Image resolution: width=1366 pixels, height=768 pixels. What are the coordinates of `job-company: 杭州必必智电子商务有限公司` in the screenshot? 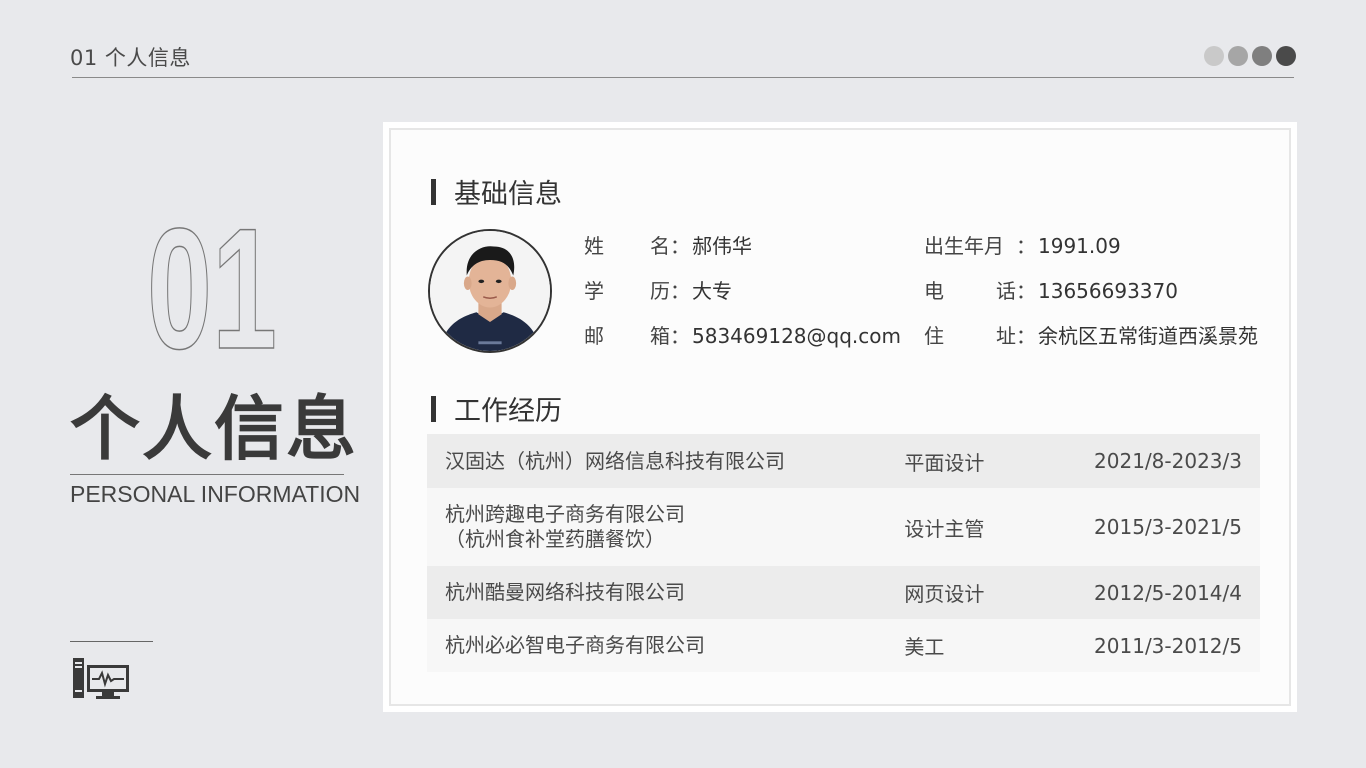 It's located at (674, 645).